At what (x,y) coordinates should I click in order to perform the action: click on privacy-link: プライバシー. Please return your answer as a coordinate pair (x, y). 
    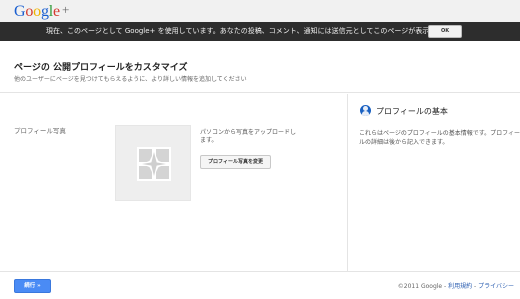
    Looking at the image, I should click on (496, 286).